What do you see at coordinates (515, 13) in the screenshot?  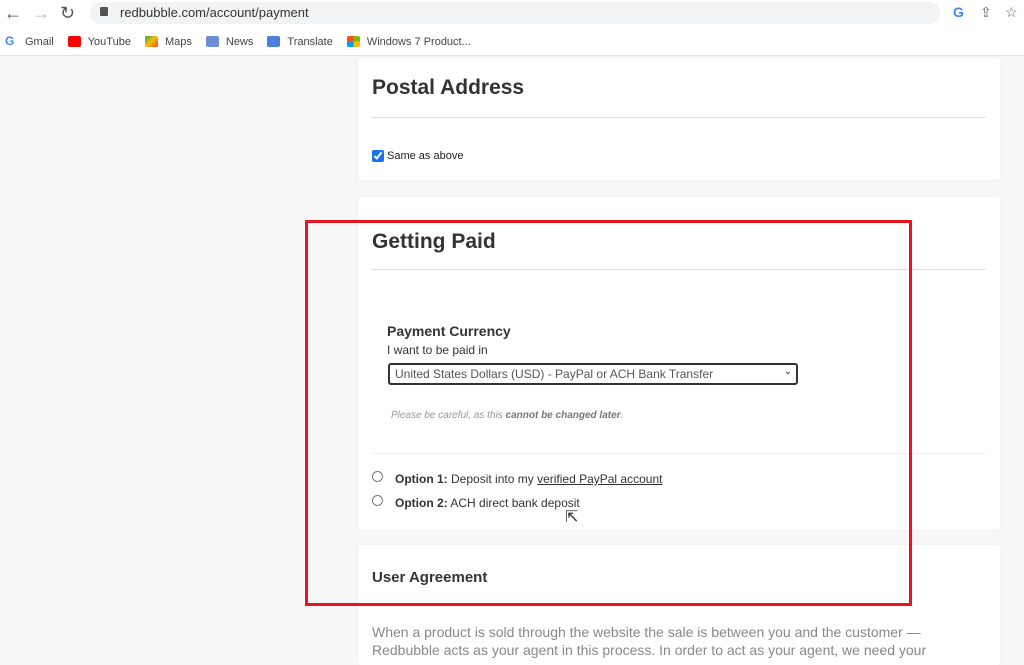 I see `address-bar: redbubble.com/account/payment` at bounding box center [515, 13].